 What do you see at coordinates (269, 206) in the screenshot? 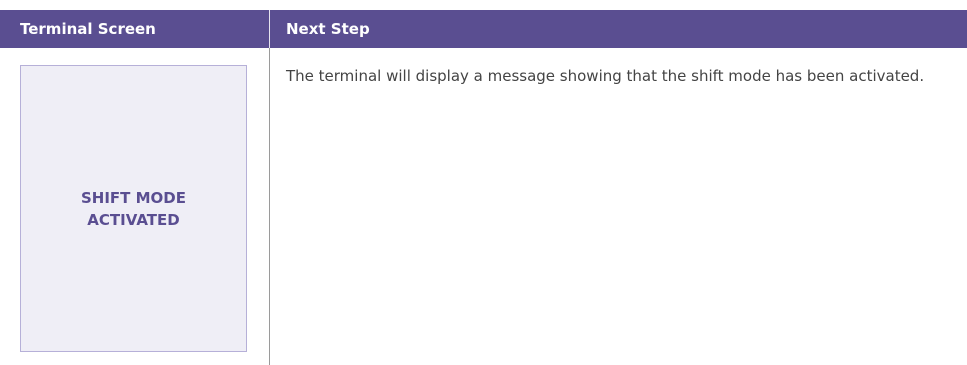
I see `column-divider` at bounding box center [269, 206].